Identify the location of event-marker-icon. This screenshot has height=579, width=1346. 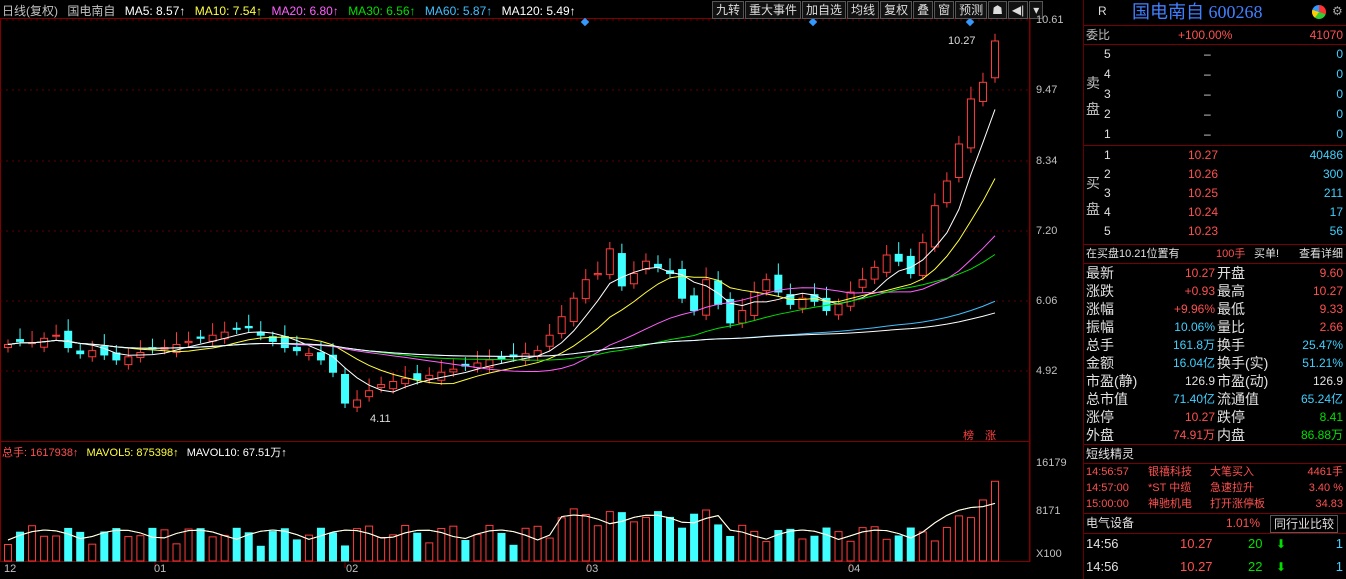
(970, 22).